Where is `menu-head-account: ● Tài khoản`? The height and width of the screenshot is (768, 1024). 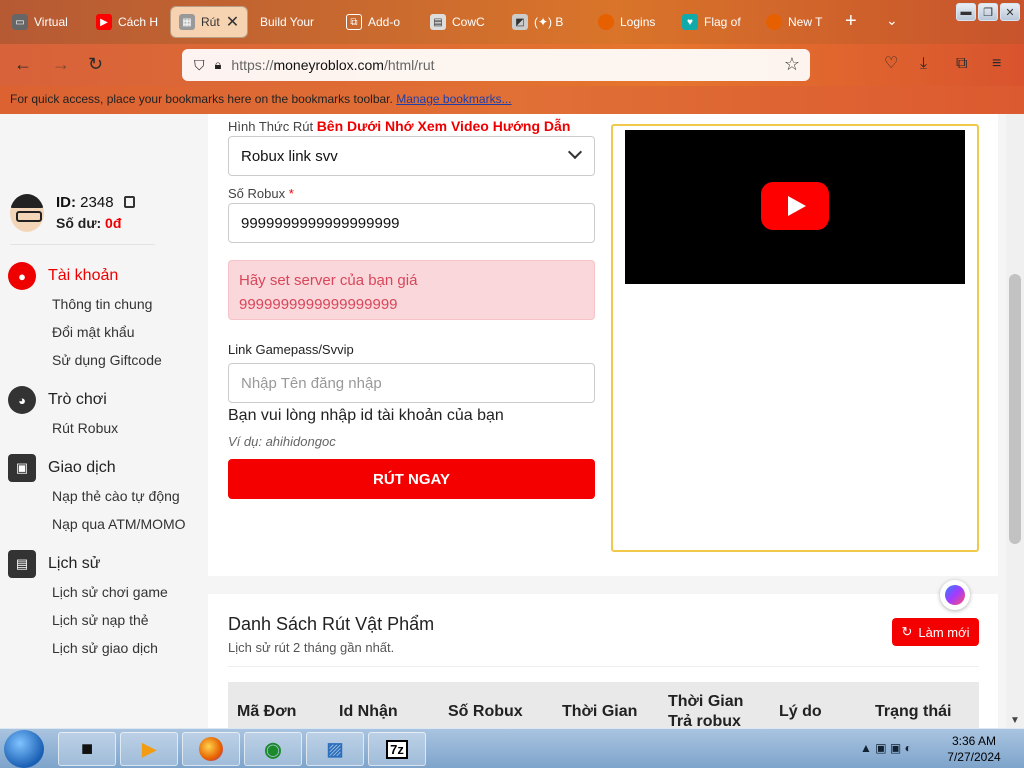
menu-head-account: ● Tài khoản is located at coordinates (85, 276).